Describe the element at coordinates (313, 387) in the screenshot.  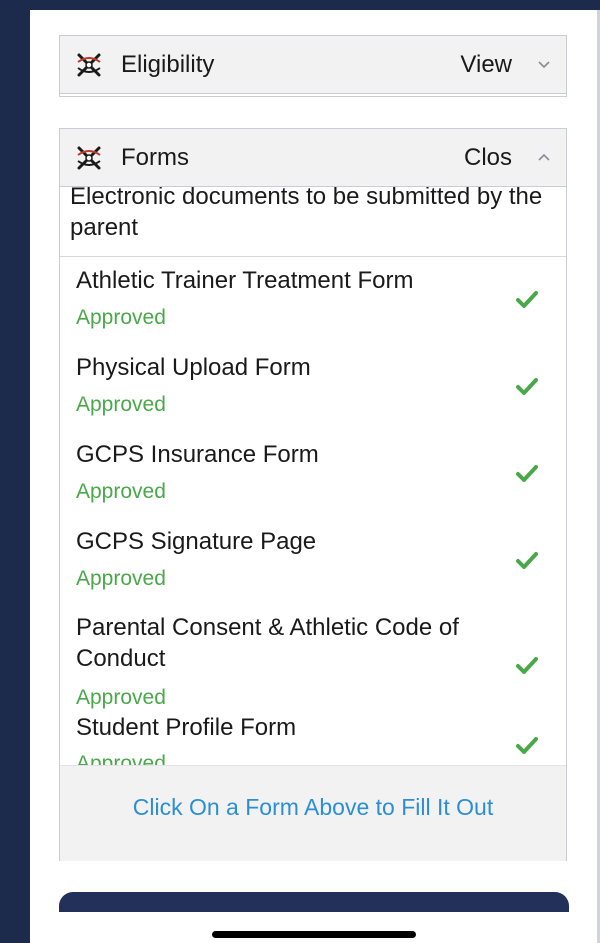
I see `form-item: Physical Upload Form Approved` at that location.